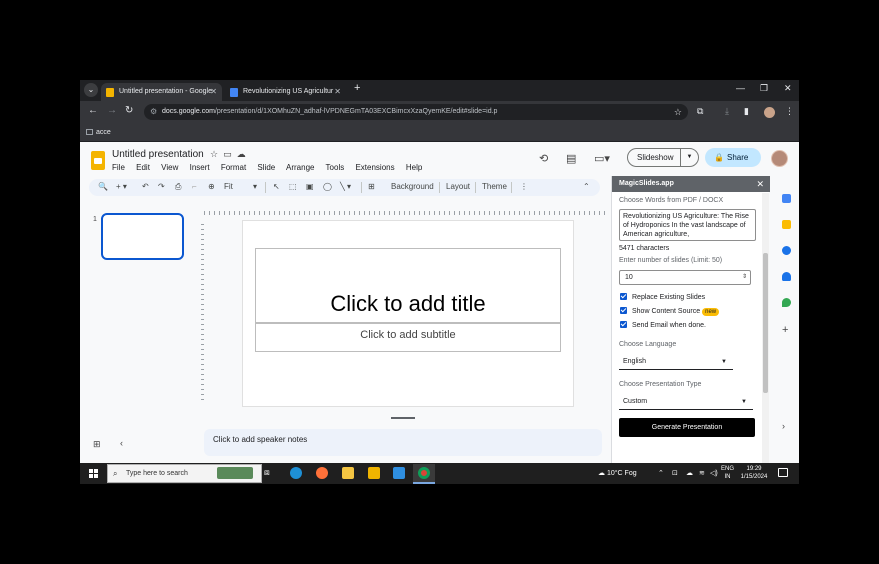 This screenshot has width=879, height=564. What do you see at coordinates (783, 472) in the screenshot?
I see `notifications-icon` at bounding box center [783, 472].